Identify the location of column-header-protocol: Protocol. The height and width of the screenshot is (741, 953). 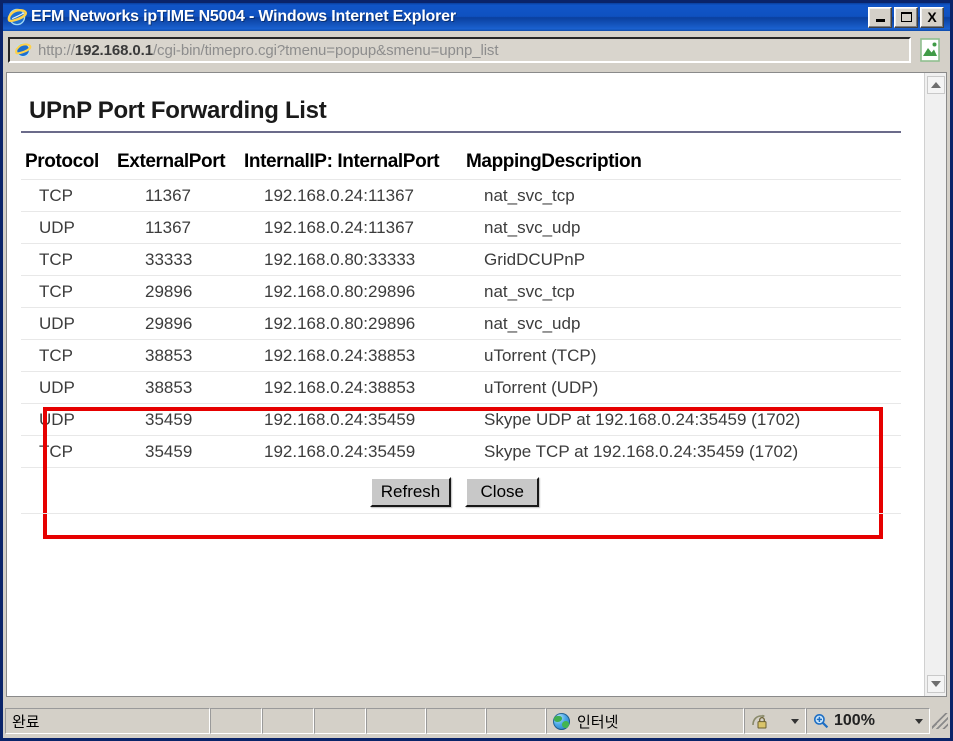
(62, 161).